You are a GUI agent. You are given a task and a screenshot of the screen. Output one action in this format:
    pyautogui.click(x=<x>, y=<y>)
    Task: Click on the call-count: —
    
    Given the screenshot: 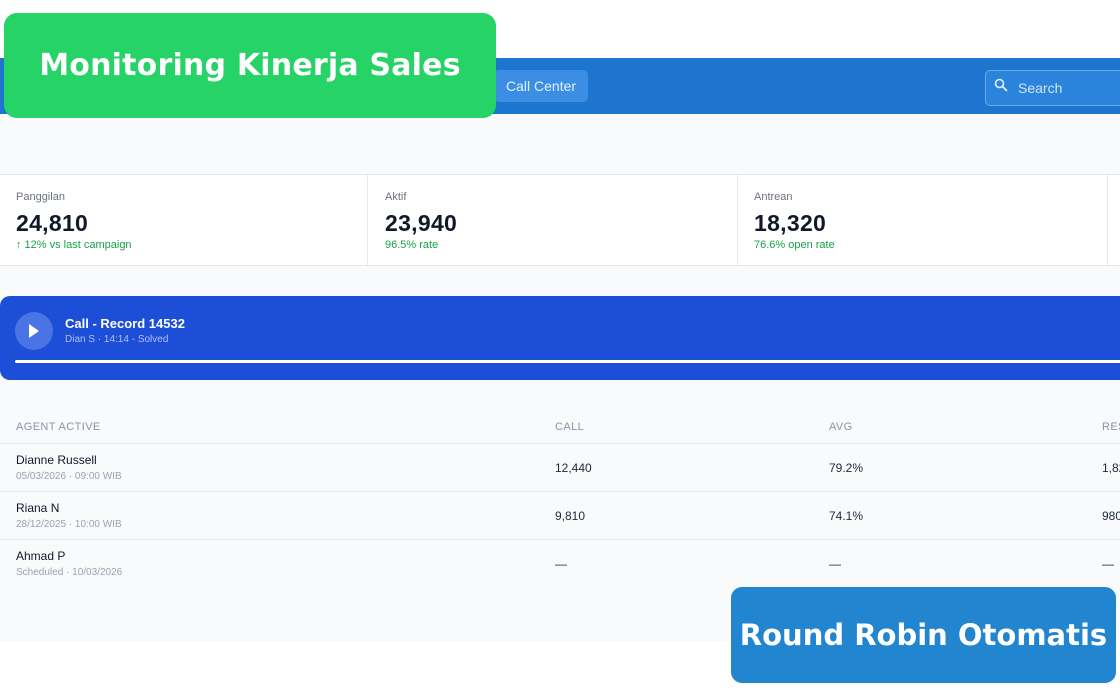 What is the action you would take?
    pyautogui.click(x=561, y=564)
    